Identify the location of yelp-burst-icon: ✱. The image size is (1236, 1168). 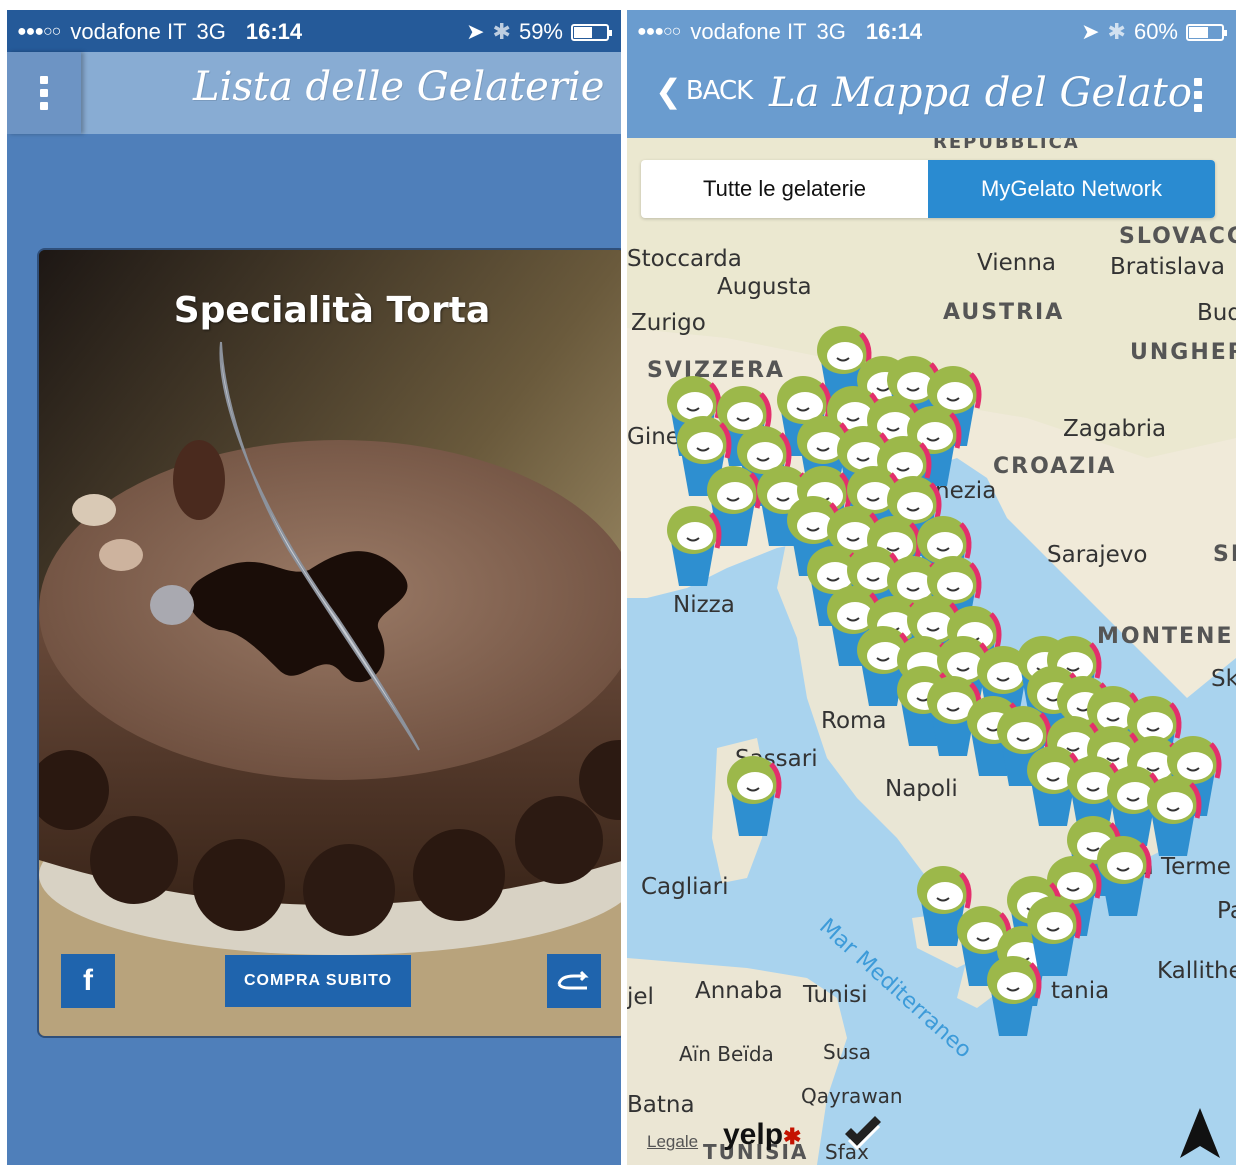
(792, 1136).